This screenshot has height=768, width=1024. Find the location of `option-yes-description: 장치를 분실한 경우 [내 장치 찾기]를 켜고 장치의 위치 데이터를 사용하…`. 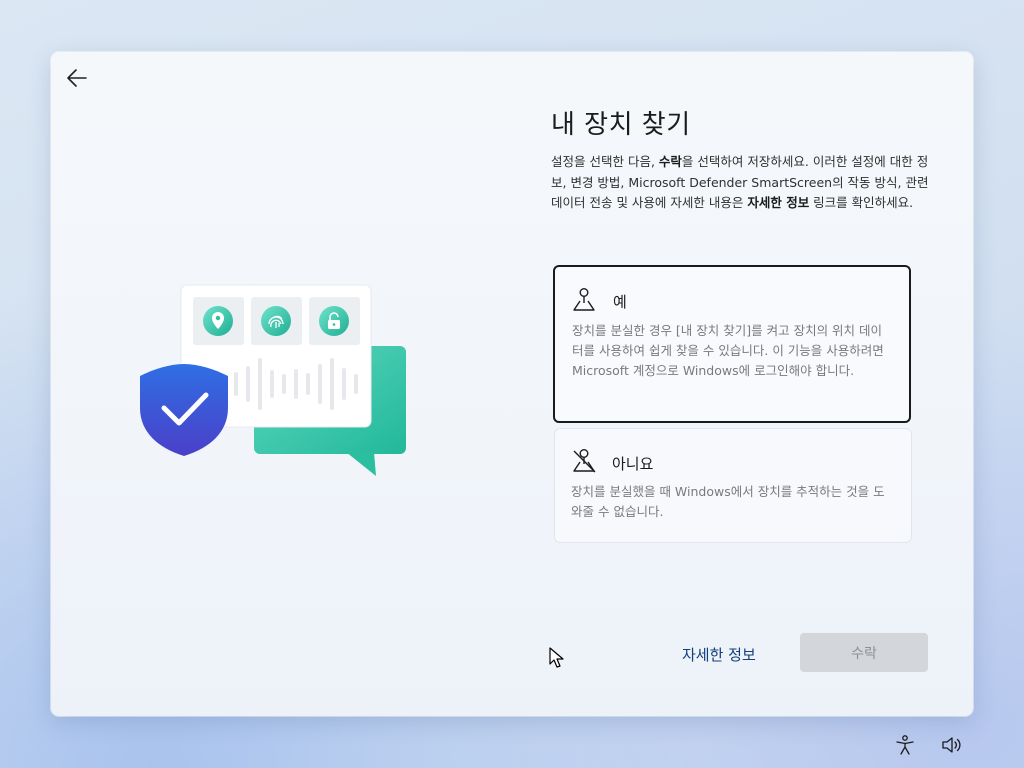

option-yes-description: 장치를 분실한 경우 [내 장치 찾기]를 켜고 장치의 위치 데이터를 사용하… is located at coordinates (728, 350).